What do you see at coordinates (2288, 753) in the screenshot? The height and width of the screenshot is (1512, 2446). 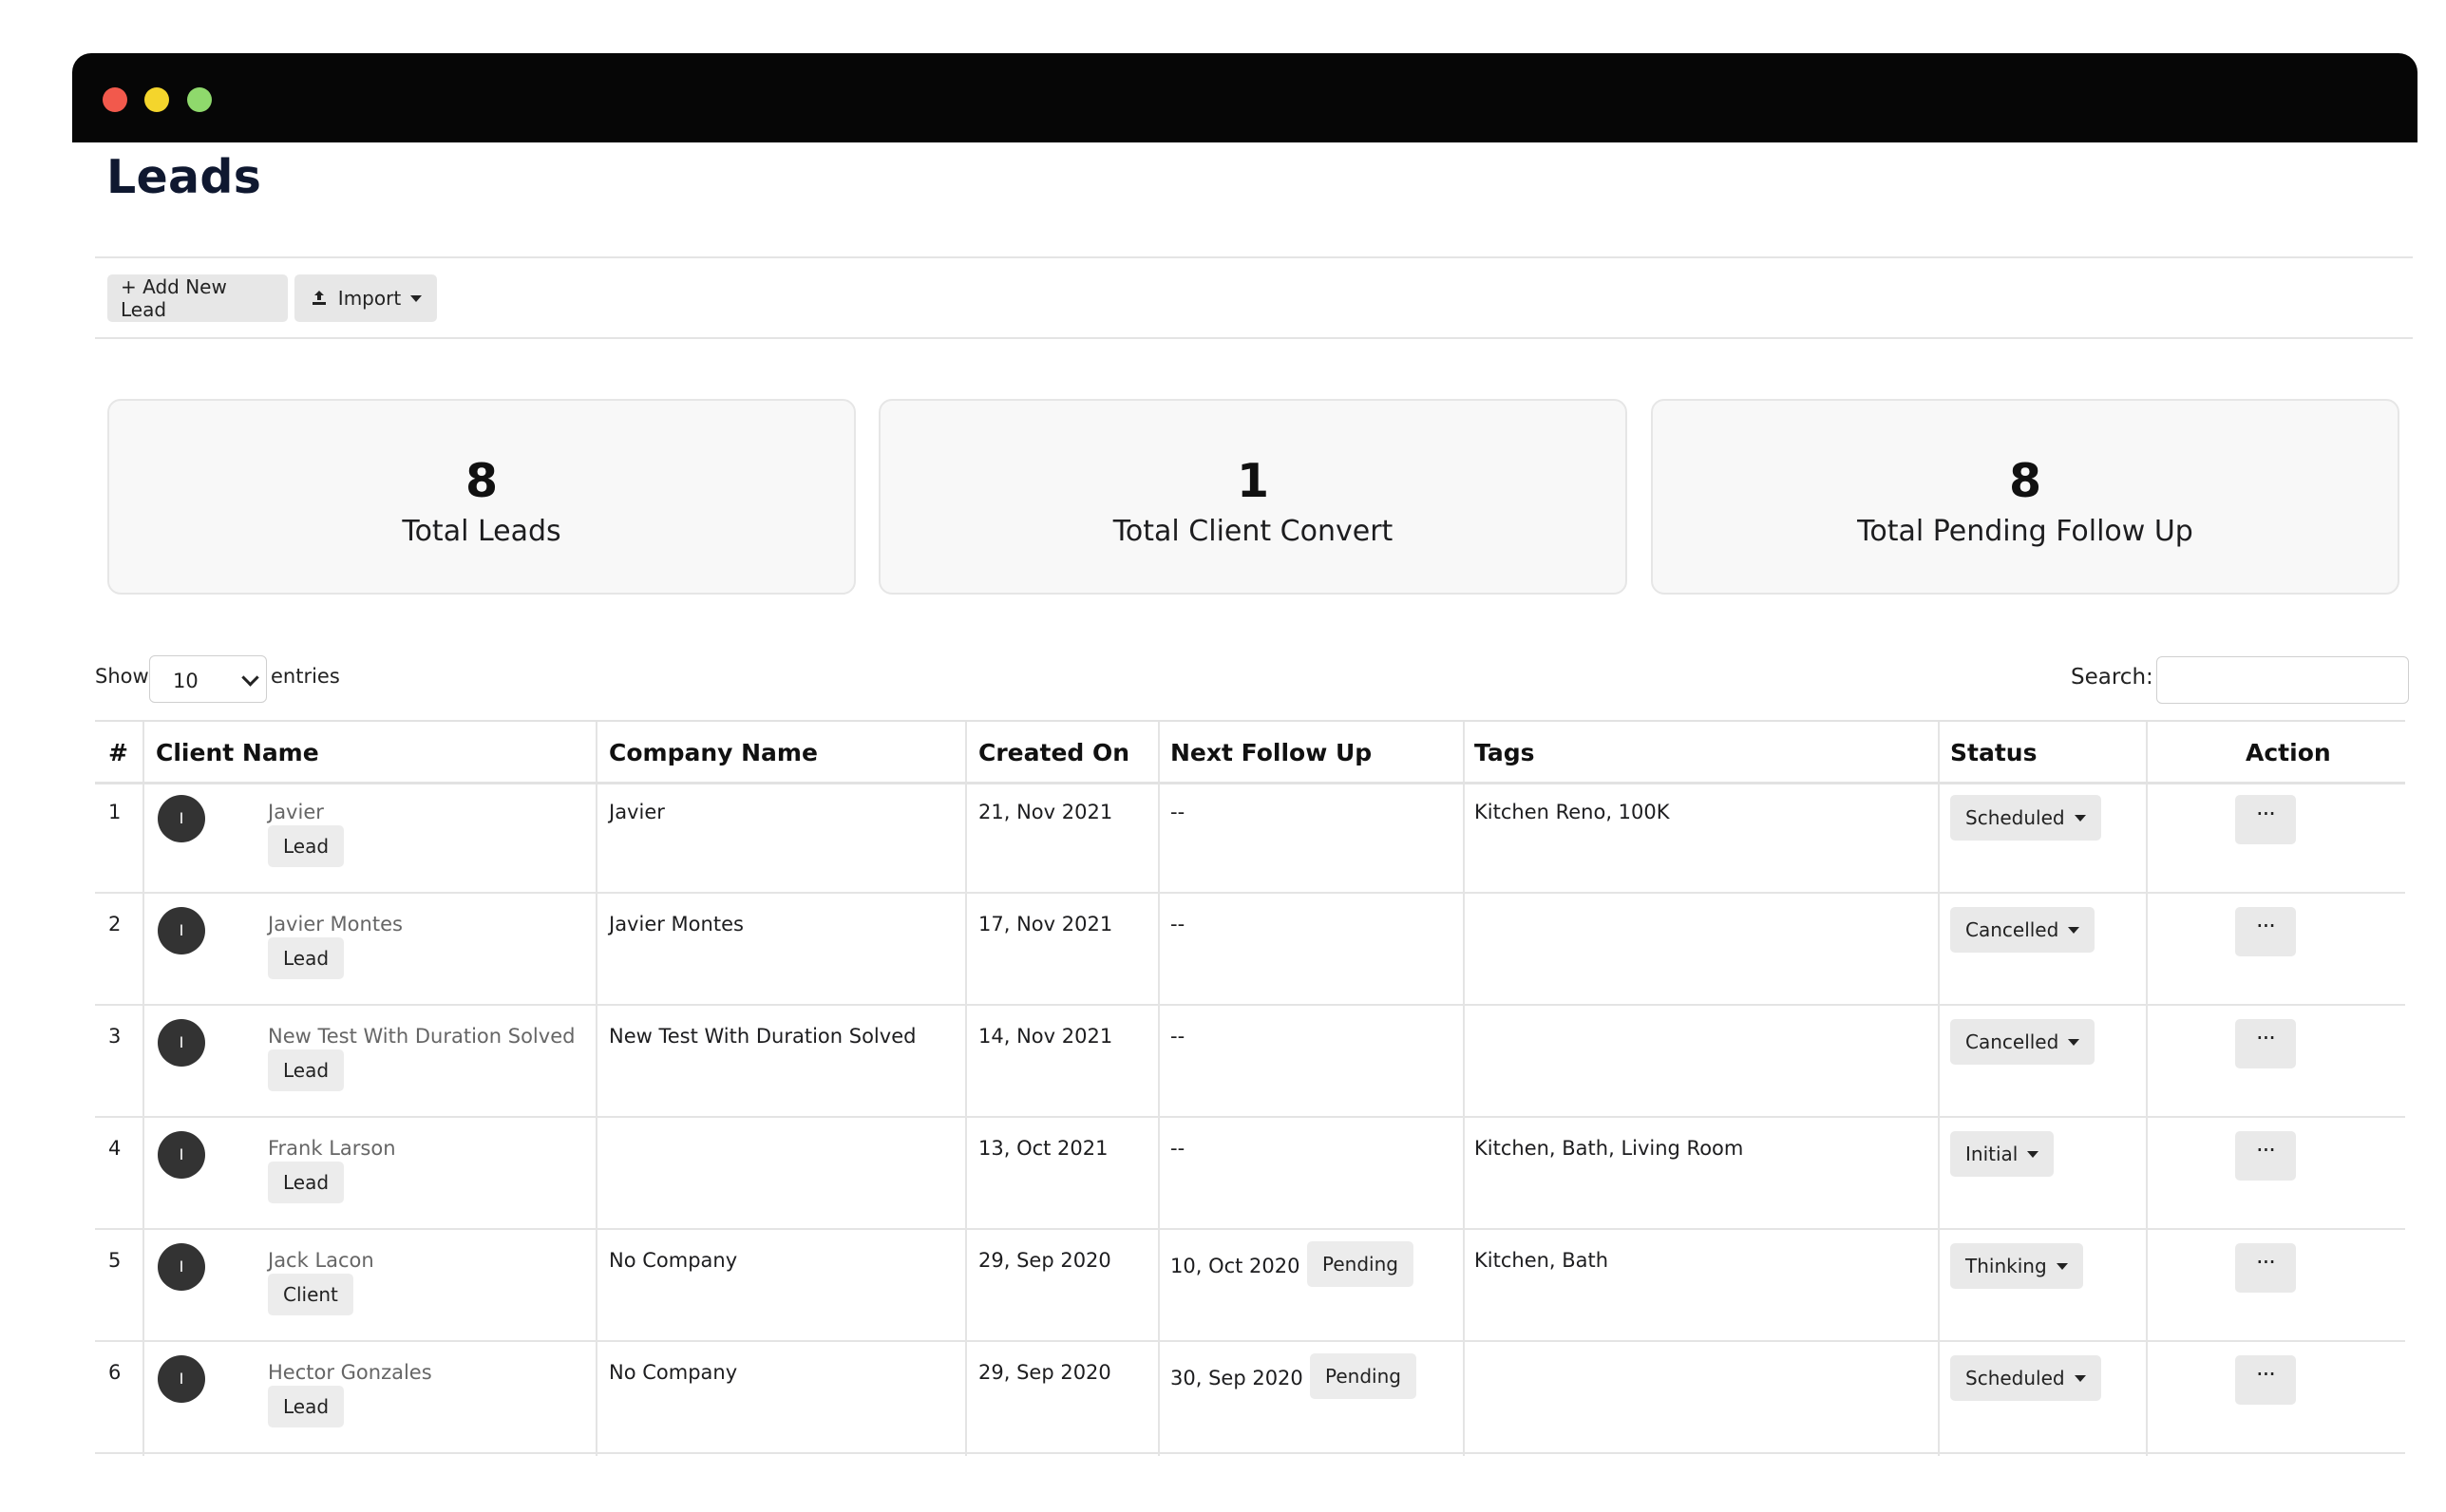 I see `column-header-action: Action` at bounding box center [2288, 753].